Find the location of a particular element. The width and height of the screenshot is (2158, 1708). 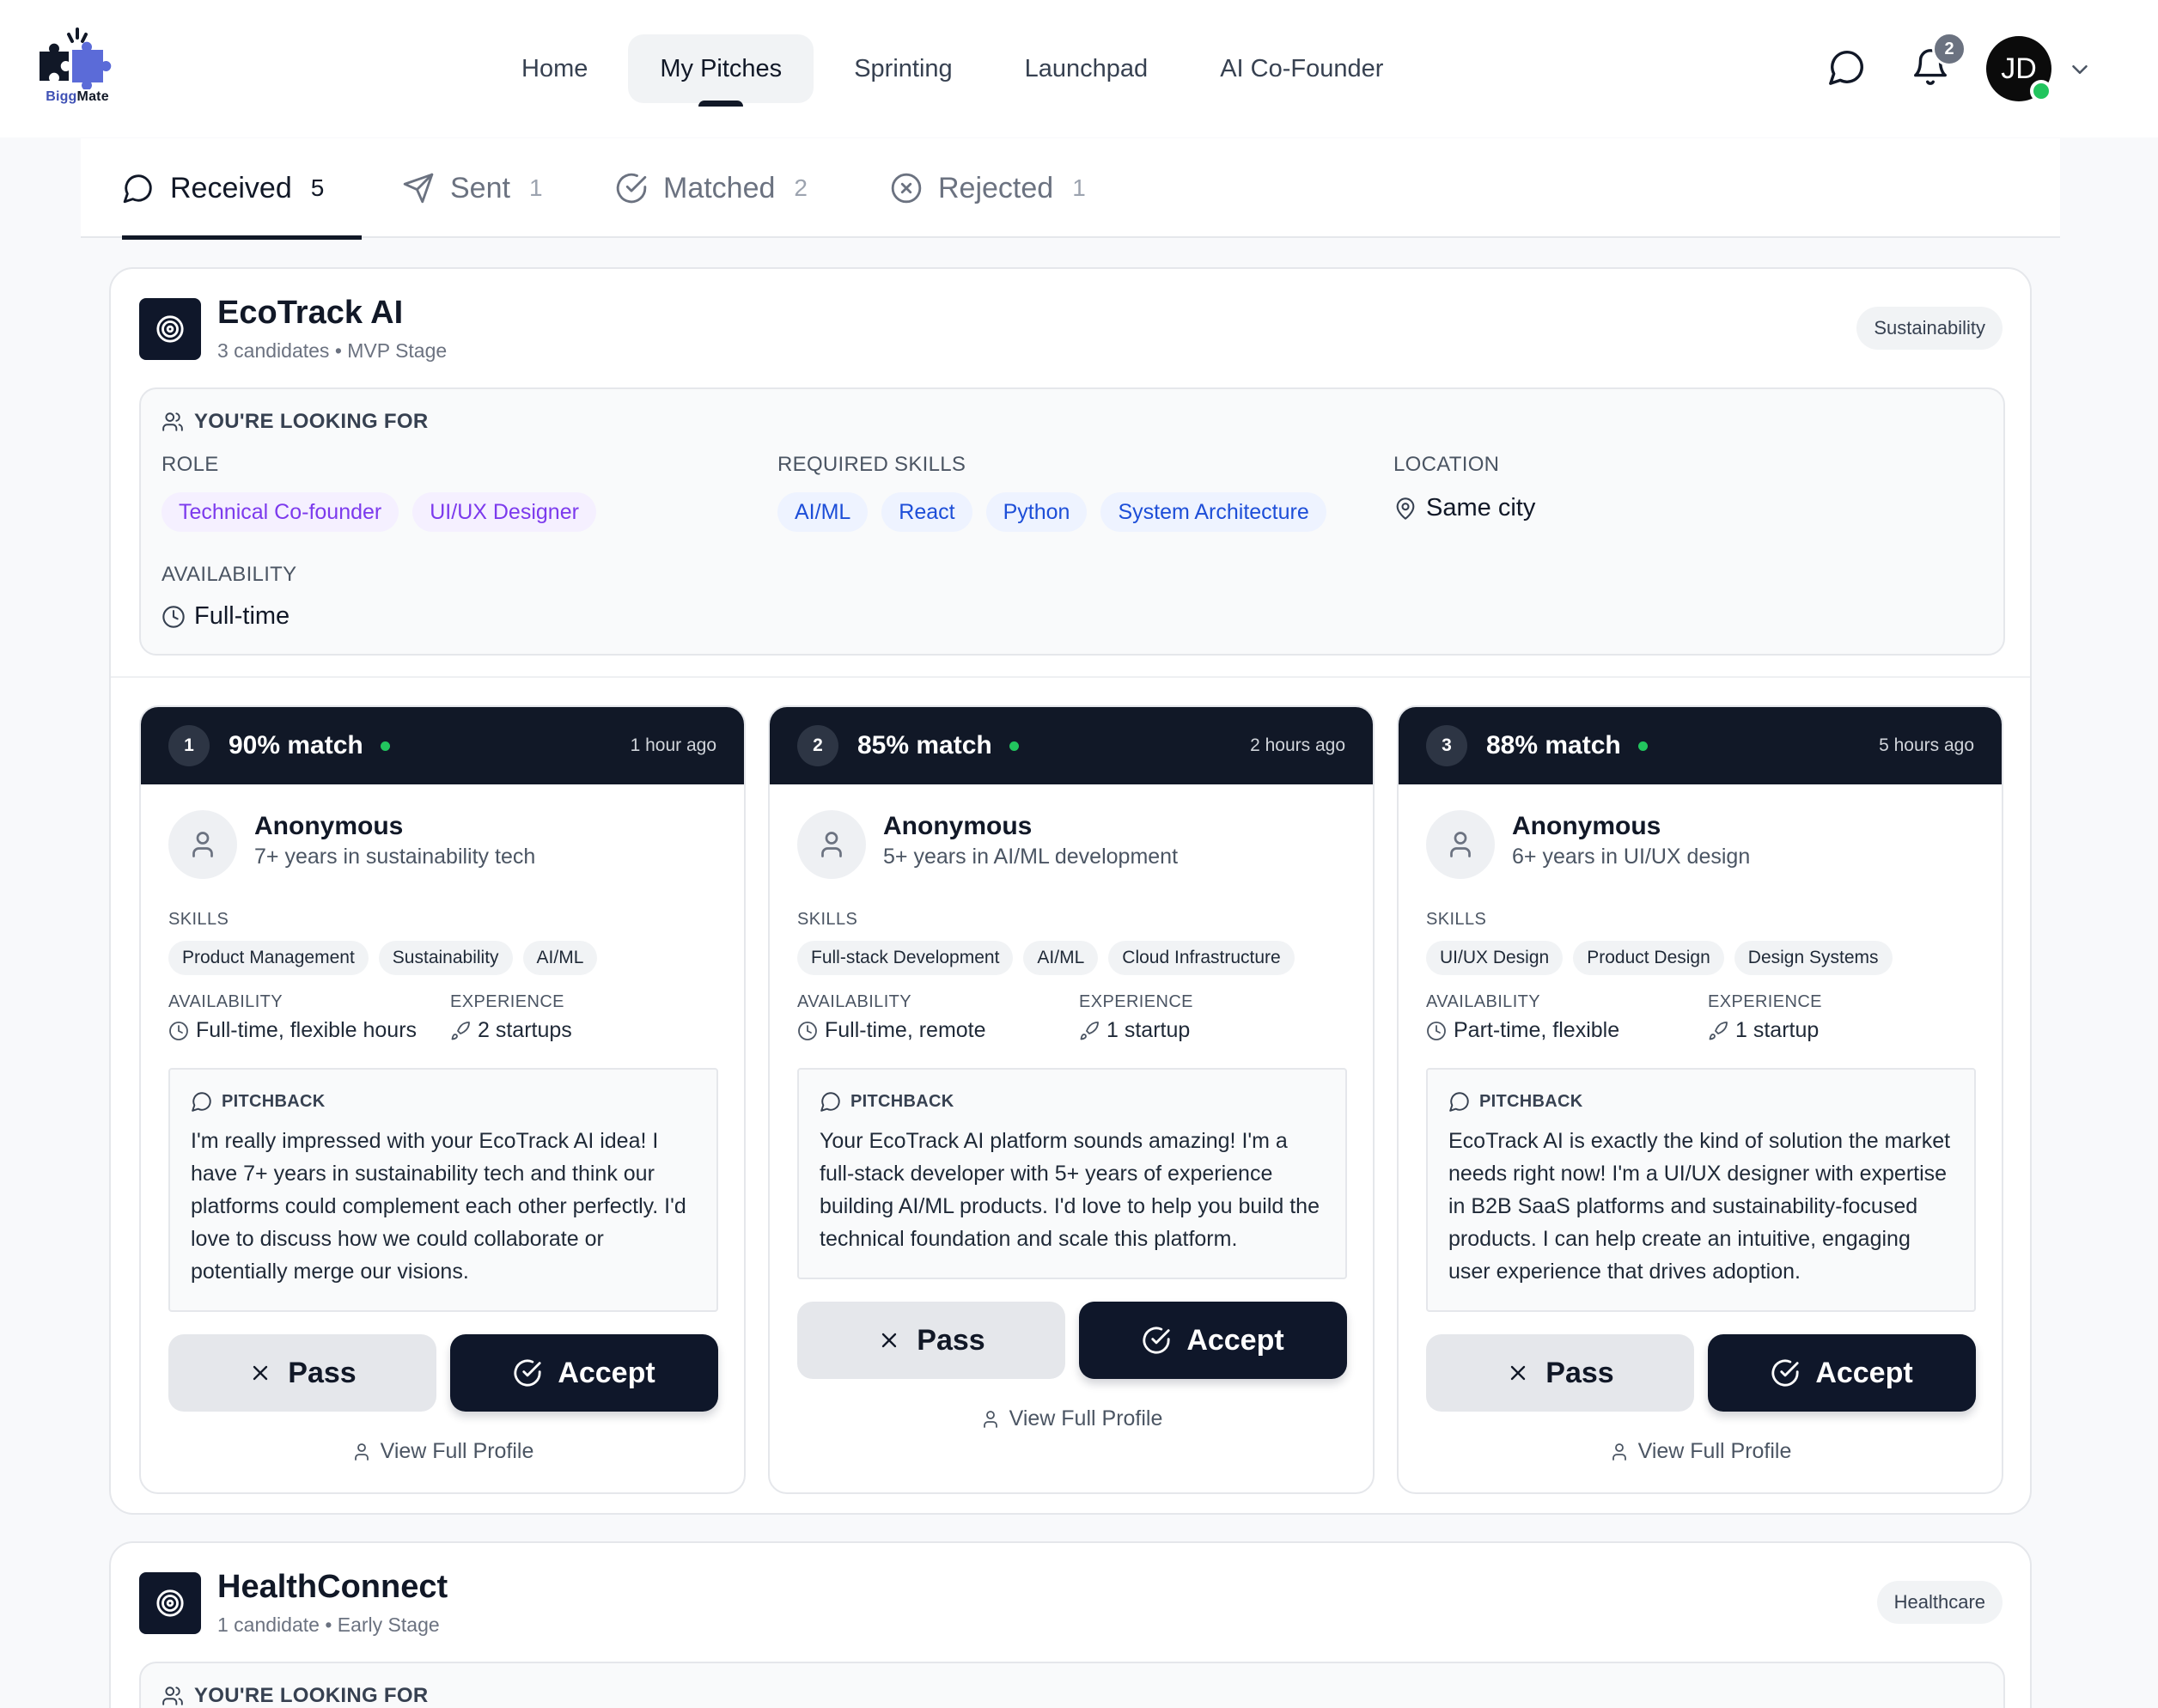

x-circle-icon is located at coordinates (906, 188).